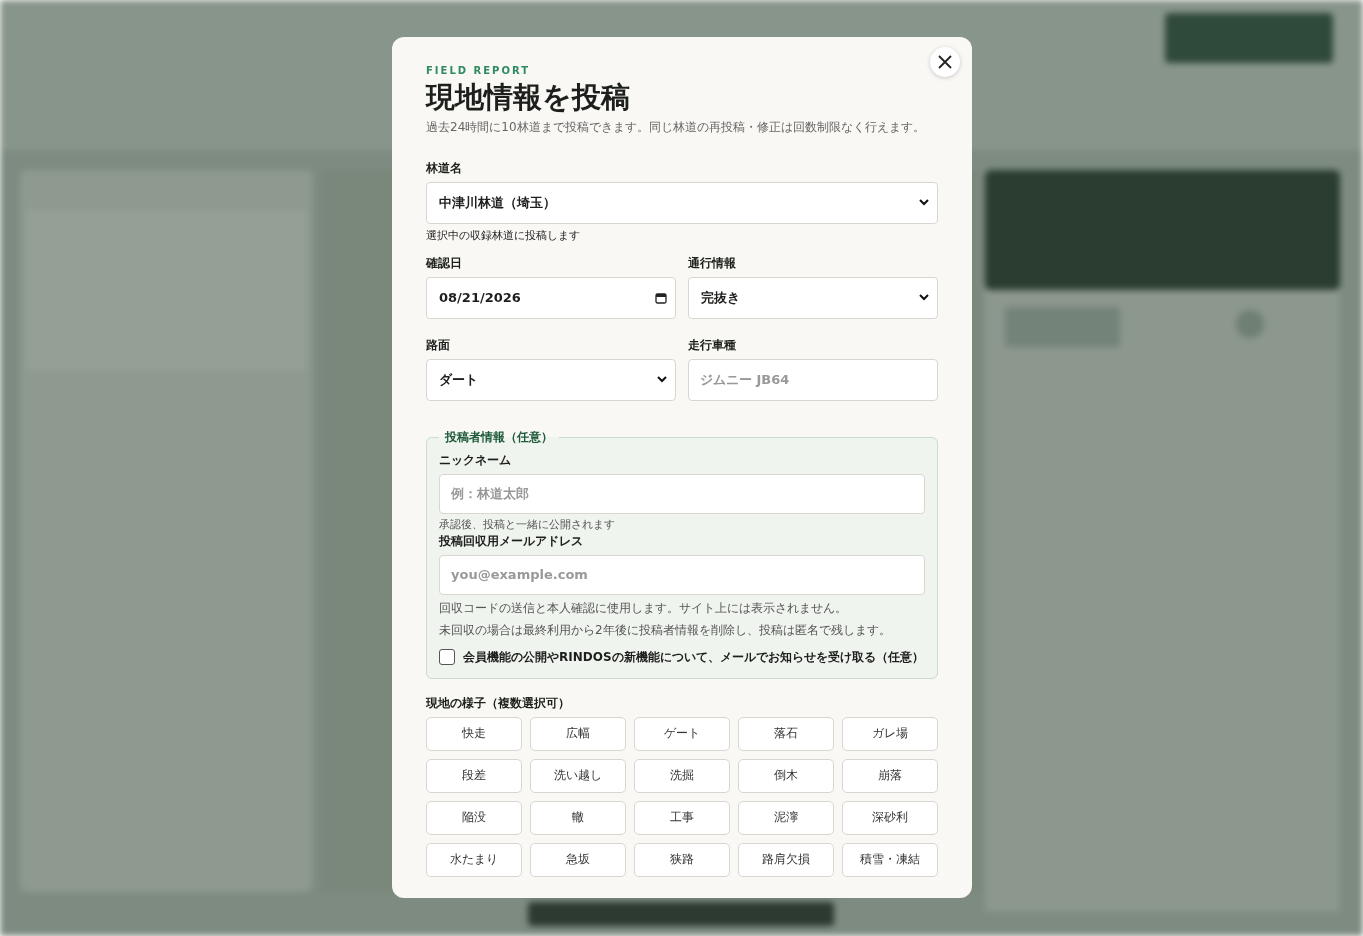  What do you see at coordinates (551, 379) in the screenshot?
I see `surface-select: ダート` at bounding box center [551, 379].